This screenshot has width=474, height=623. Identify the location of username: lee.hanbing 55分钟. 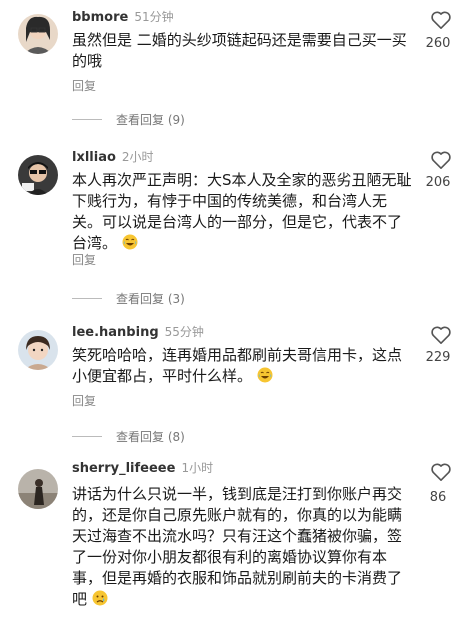
(138, 331).